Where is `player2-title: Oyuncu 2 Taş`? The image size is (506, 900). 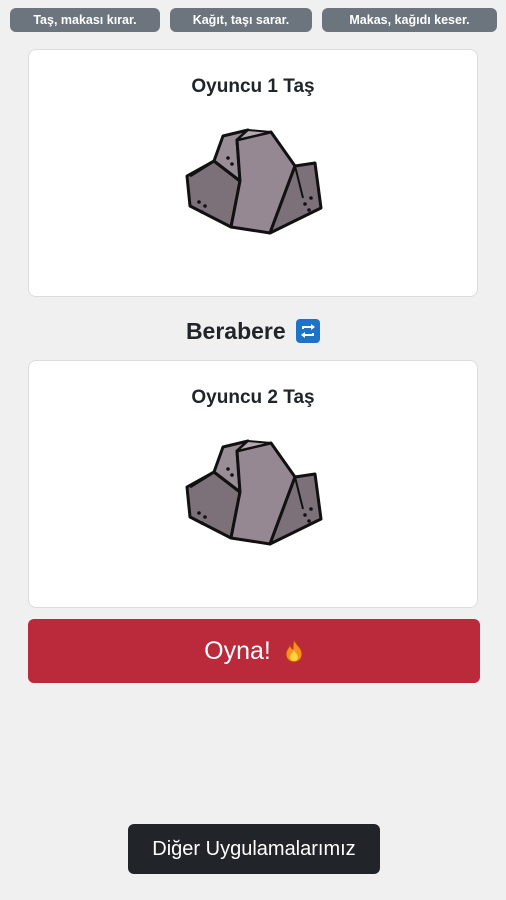 player2-title: Oyuncu 2 Taş is located at coordinates (253, 397).